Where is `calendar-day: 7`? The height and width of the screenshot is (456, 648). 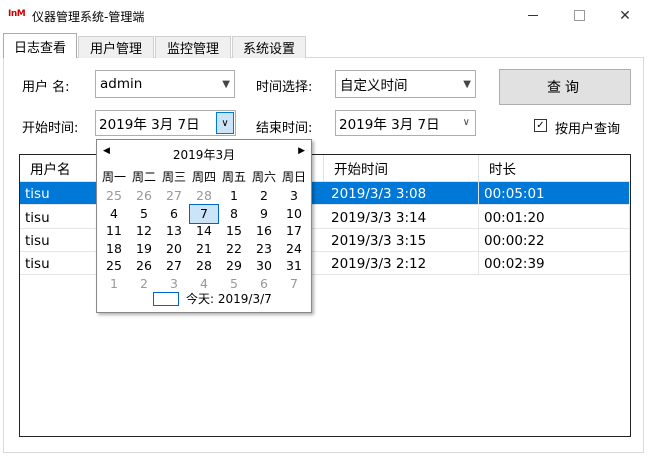 calendar-day: 7 is located at coordinates (294, 284).